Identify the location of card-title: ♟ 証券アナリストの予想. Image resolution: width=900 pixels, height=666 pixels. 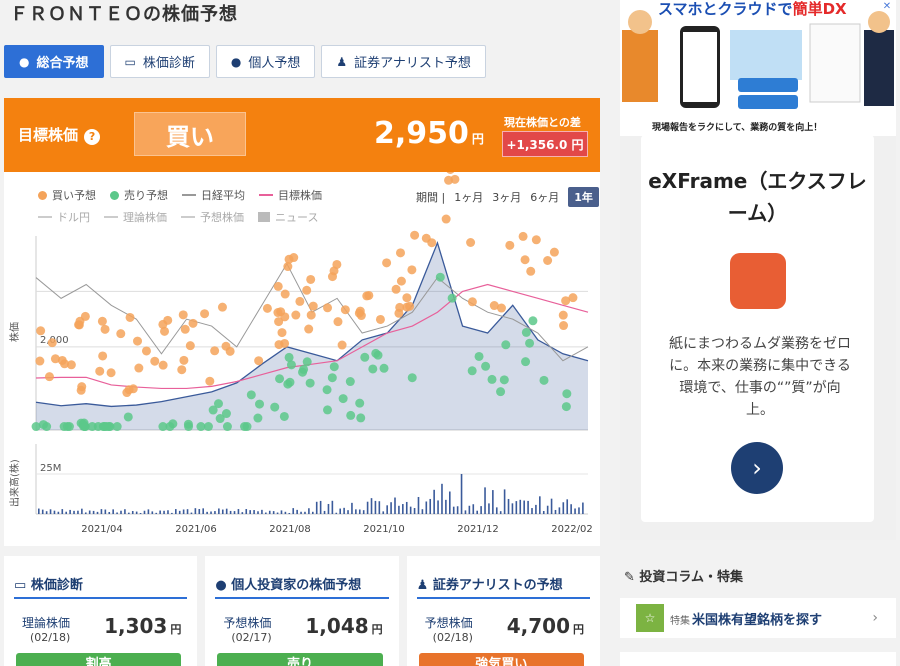
(490, 583).